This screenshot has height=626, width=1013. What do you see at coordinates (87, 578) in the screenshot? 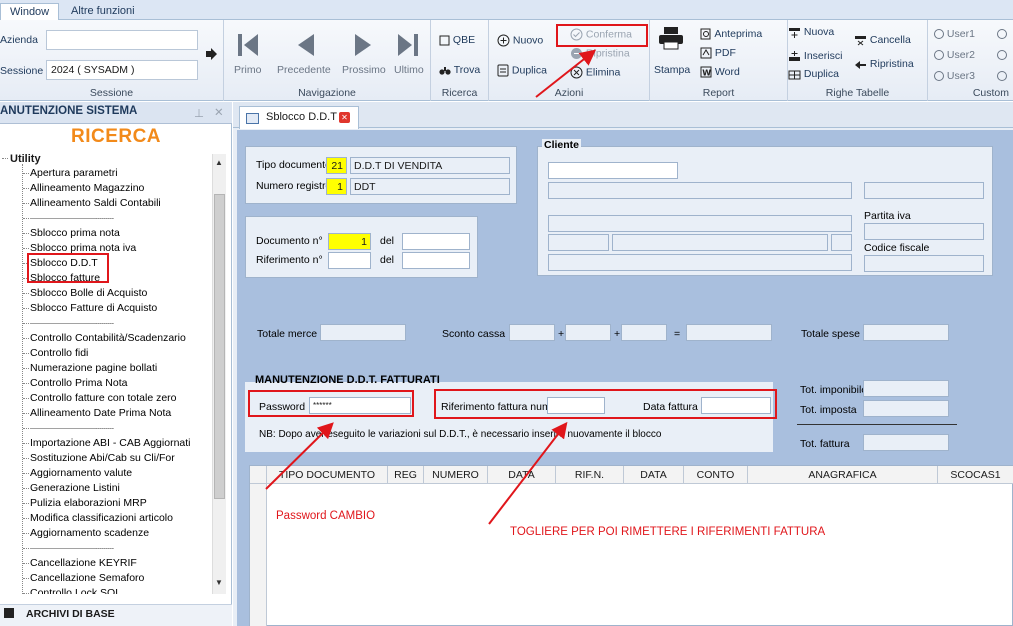
I see `tree-item: Cancellazione Semaforo` at bounding box center [87, 578].